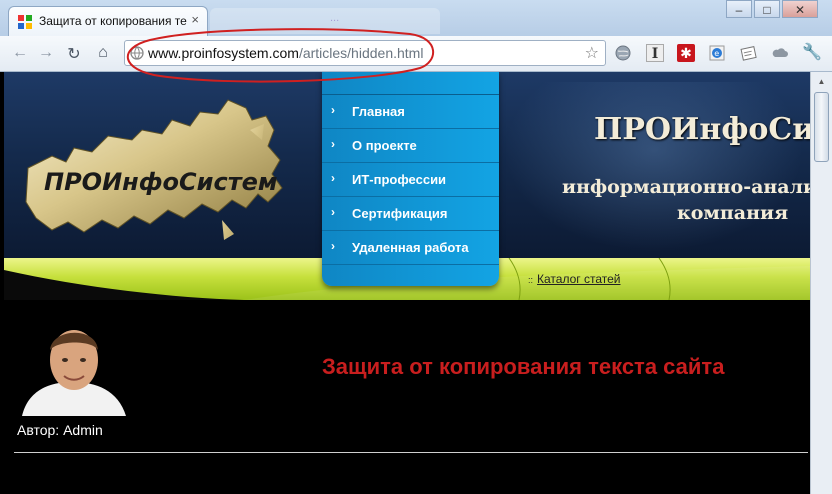 This screenshot has width=832, height=494. Describe the element at coordinates (686, 53) in the screenshot. I see `extension-red-icon: ✱` at that location.